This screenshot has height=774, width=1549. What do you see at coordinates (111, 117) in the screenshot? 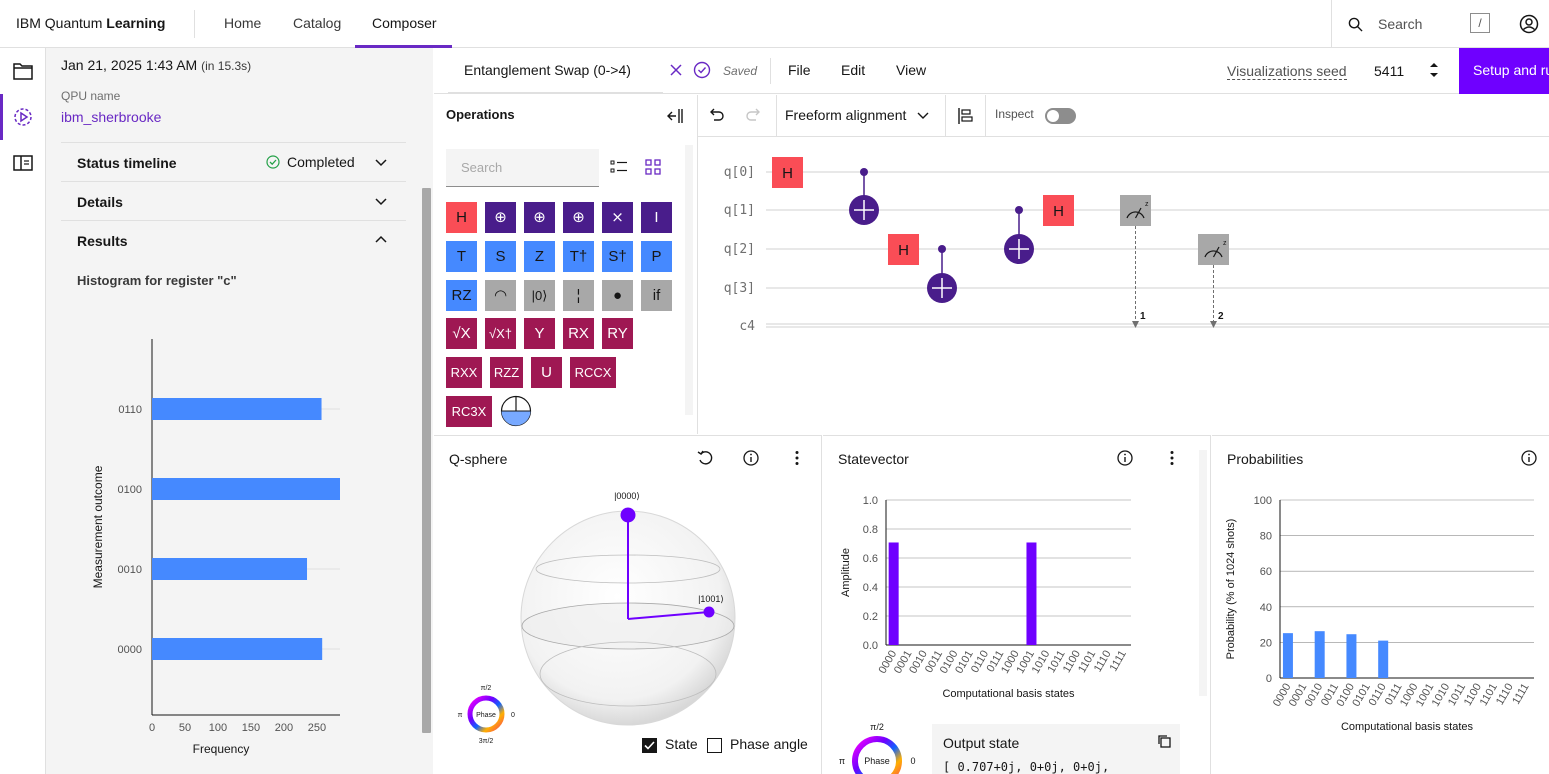
I see `qpu-name-link: ibm_sherbrooke` at bounding box center [111, 117].